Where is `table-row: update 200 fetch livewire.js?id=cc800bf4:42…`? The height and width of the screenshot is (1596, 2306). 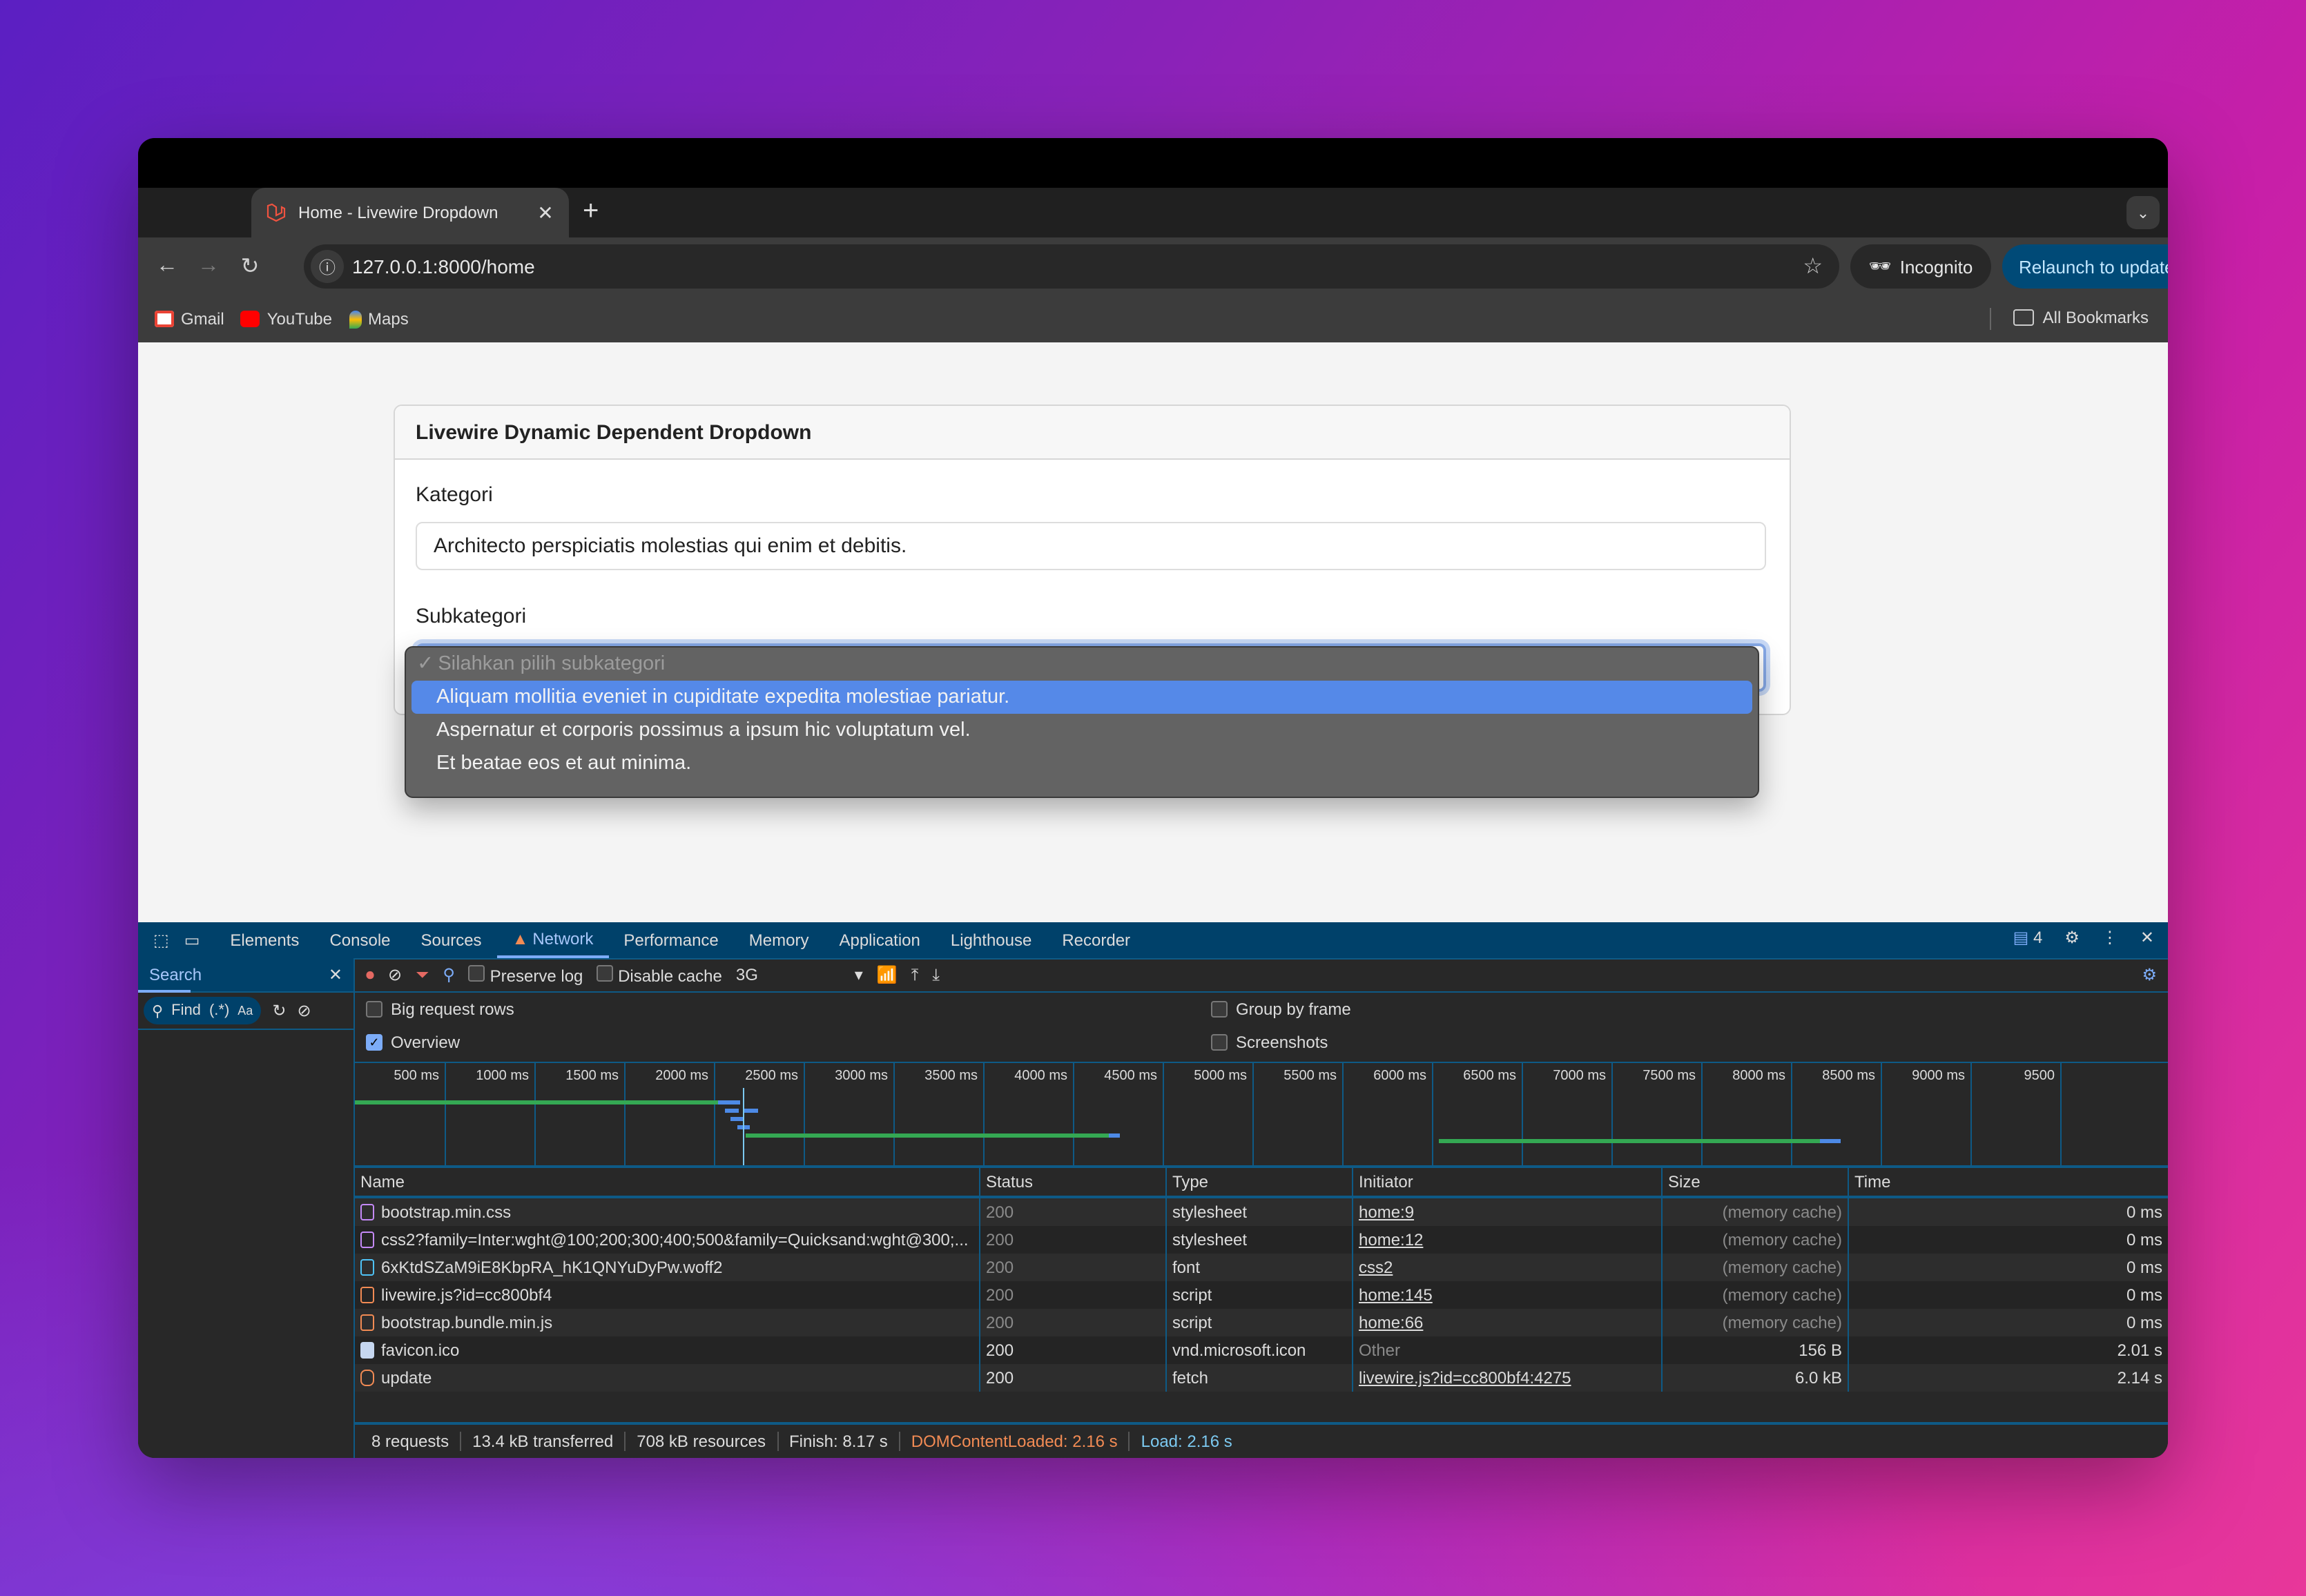 table-row: update 200 fetch livewire.js?id=cc800bf4:42… is located at coordinates (1261, 1378).